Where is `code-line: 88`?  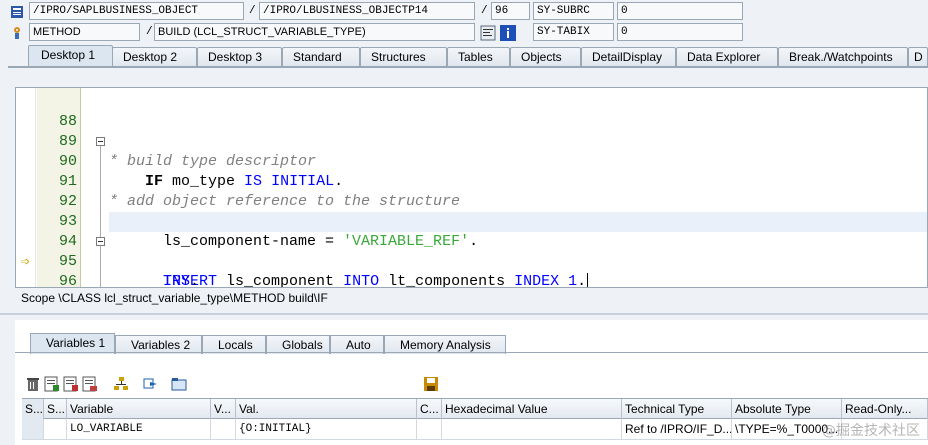 code-line: 88 is located at coordinates (482, 111).